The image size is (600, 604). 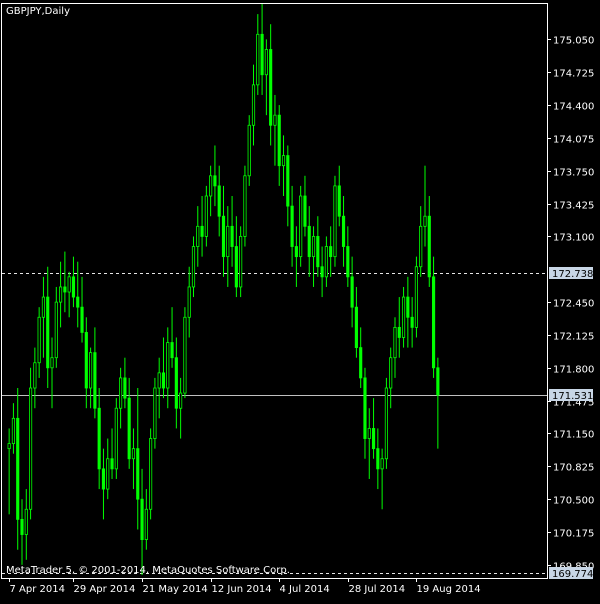 I want to click on price-level-label: 171.531, so click(x=572, y=396).